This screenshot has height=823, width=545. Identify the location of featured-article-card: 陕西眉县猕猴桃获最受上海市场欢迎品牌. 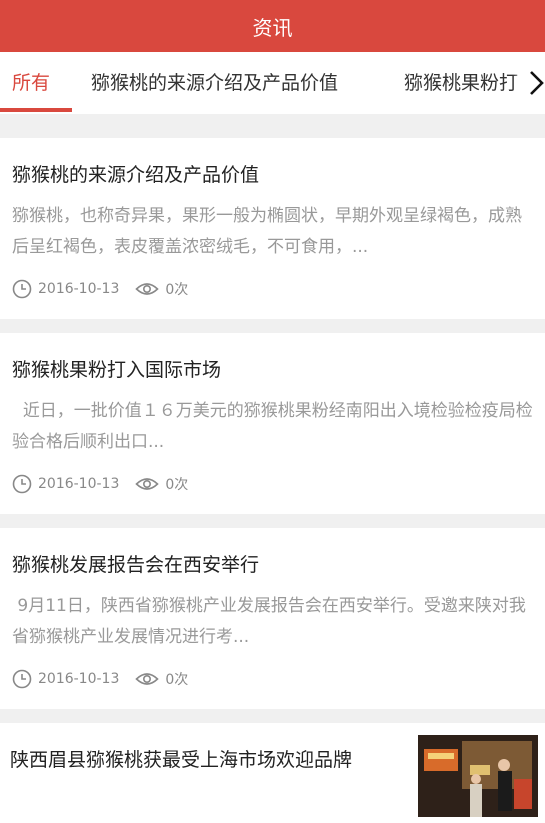
(272, 773).